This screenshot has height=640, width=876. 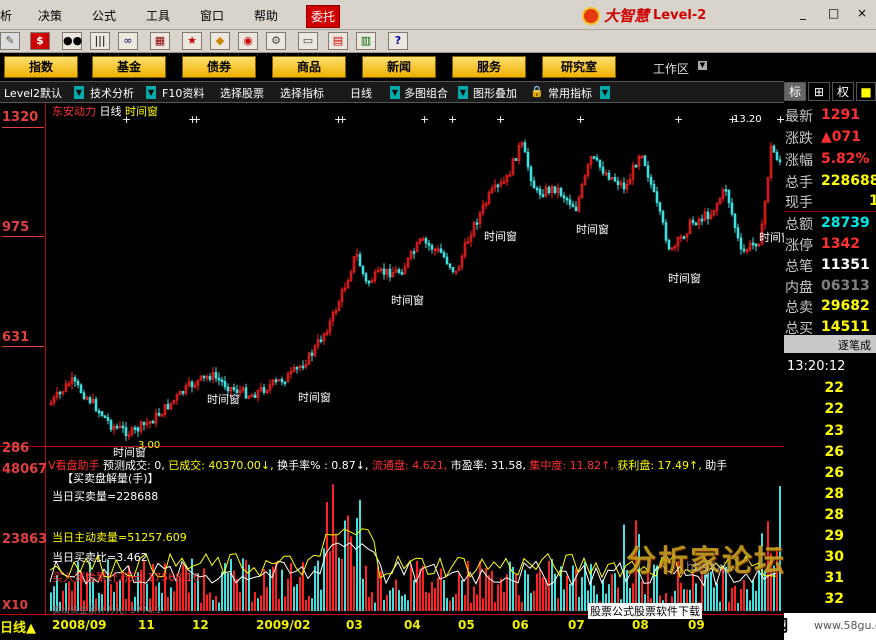 What do you see at coordinates (309, 67) in the screenshot?
I see `nav-button-commodity: 商品` at bounding box center [309, 67].